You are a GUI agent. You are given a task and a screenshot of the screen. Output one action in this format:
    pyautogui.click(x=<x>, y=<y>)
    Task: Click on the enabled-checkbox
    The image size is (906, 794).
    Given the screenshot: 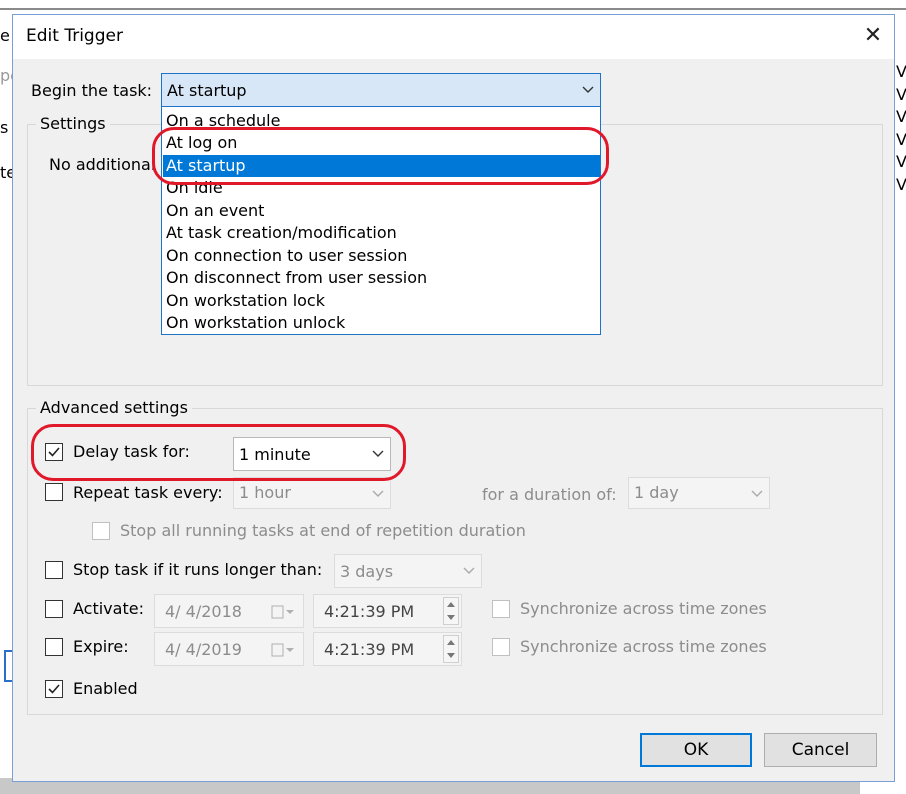 What is the action you would take?
    pyautogui.click(x=54, y=689)
    